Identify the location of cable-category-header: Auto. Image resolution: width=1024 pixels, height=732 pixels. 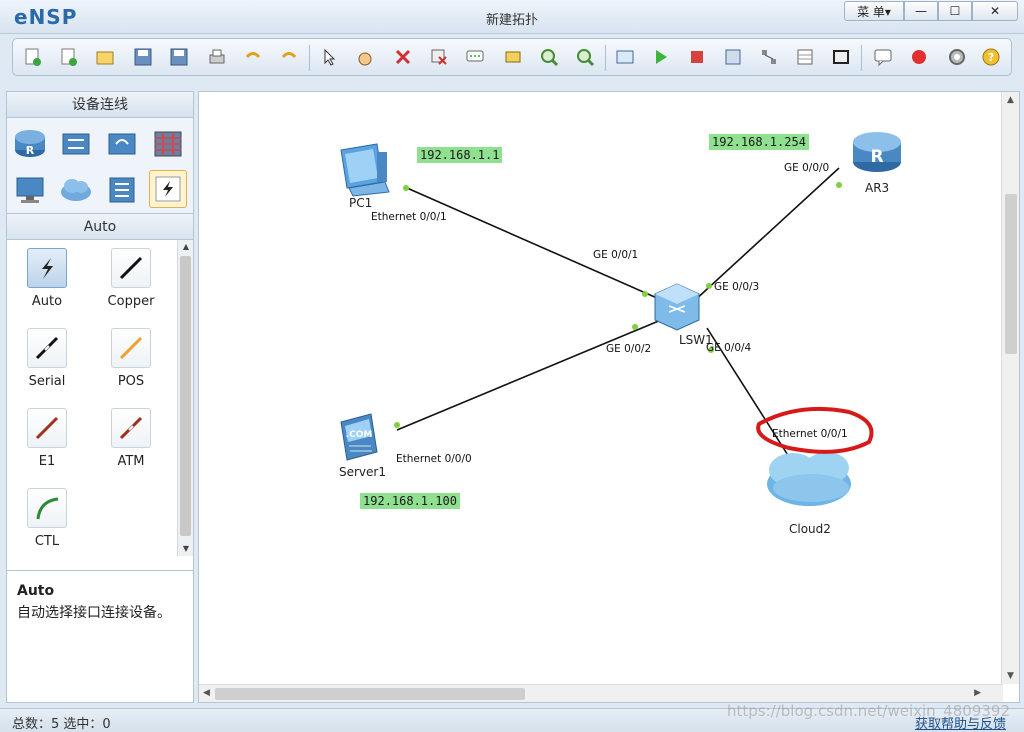
(100, 227).